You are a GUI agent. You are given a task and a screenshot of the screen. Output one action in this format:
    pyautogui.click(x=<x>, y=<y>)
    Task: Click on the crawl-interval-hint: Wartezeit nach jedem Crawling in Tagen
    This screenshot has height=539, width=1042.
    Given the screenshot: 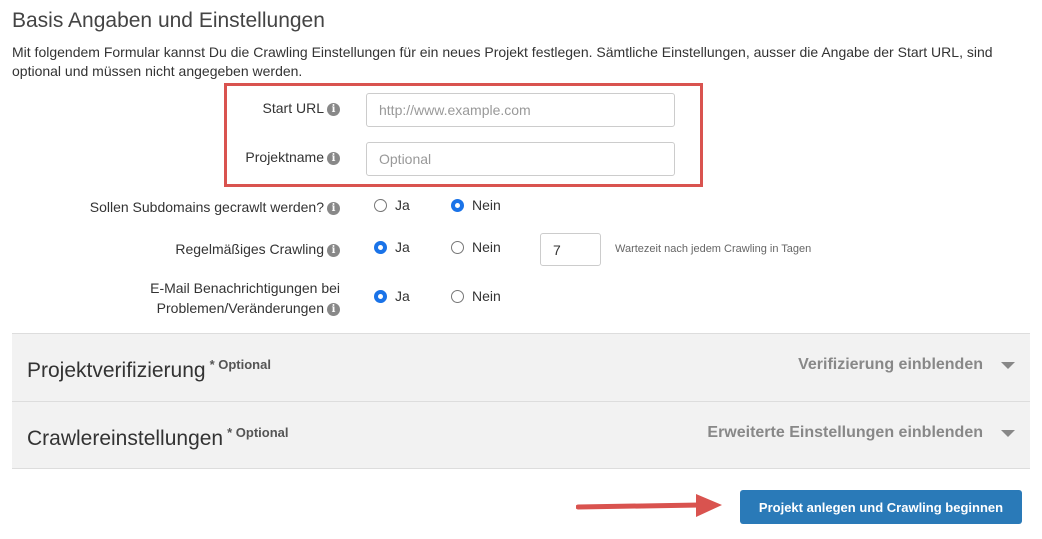 What is the action you would take?
    pyautogui.click(x=713, y=249)
    